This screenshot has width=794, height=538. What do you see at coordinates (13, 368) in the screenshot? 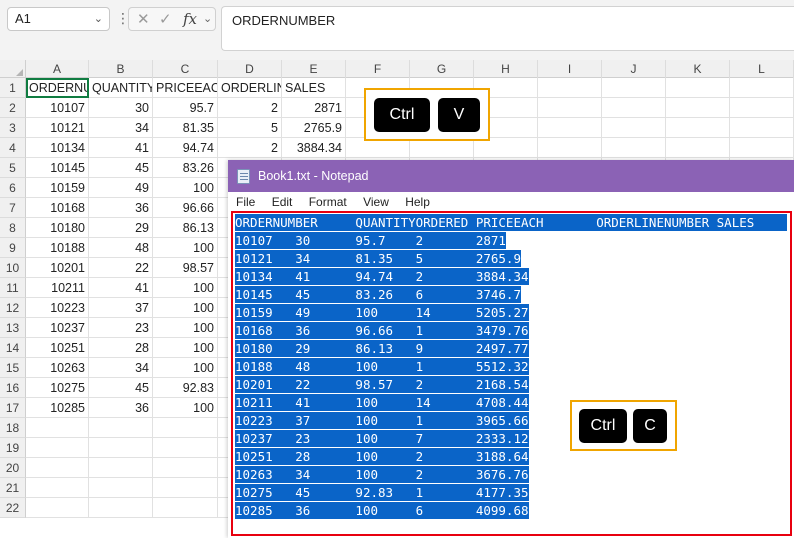
I see `row-header: 15` at bounding box center [13, 368].